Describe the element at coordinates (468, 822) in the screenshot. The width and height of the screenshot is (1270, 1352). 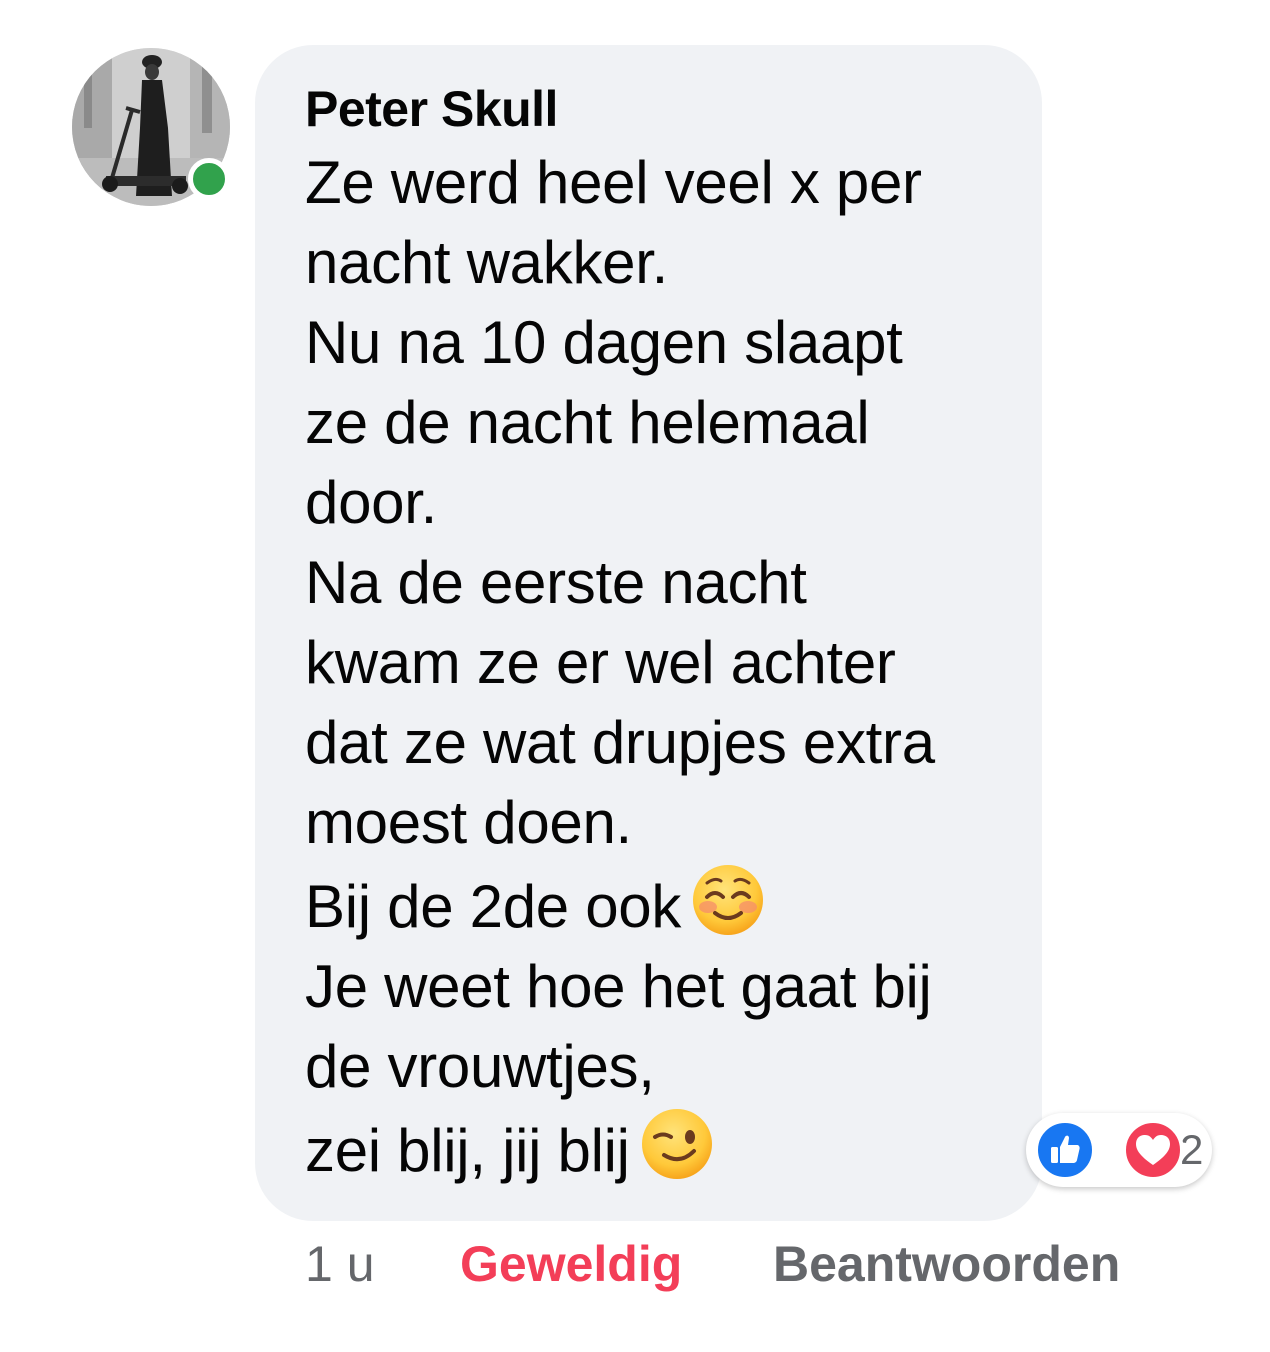
I see `comment-line: moest doen.` at that location.